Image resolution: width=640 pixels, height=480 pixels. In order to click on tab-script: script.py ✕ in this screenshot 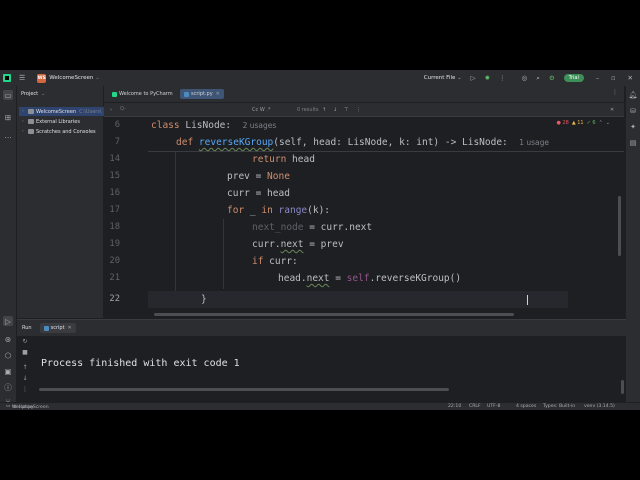, I will do `click(202, 94)`.